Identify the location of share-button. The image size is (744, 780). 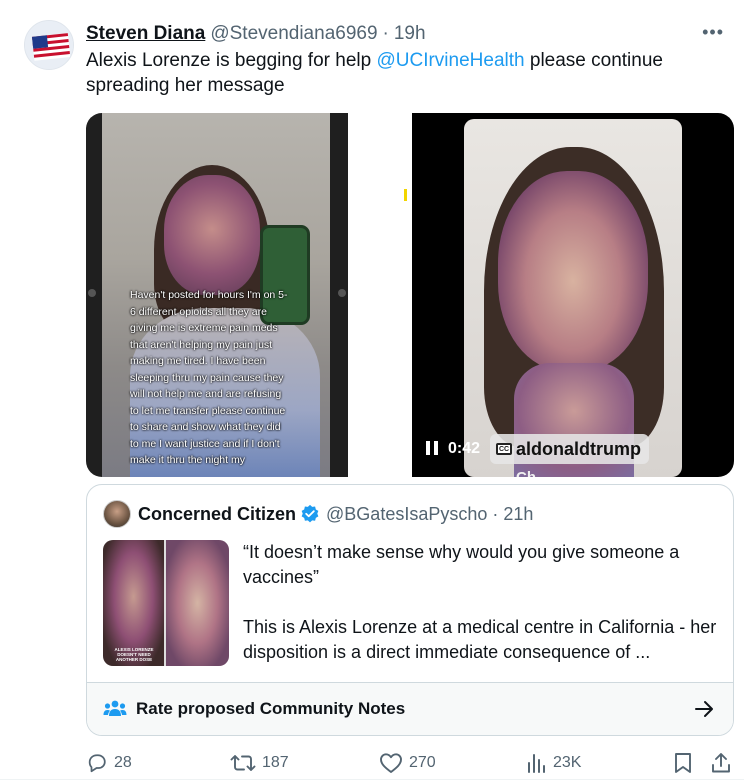
(721, 763).